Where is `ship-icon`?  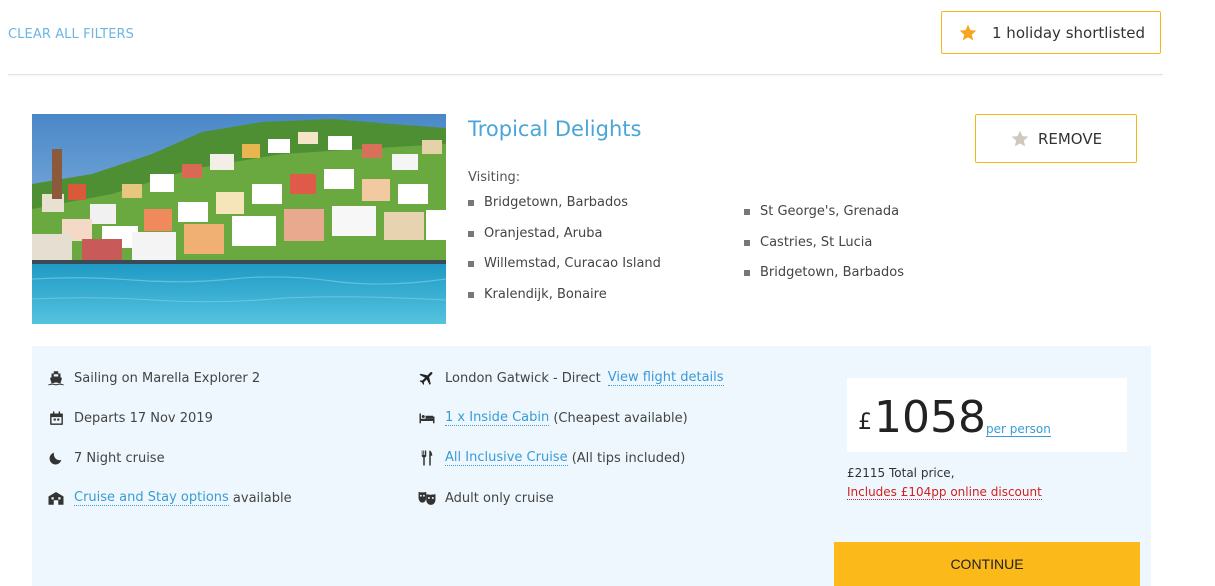 ship-icon is located at coordinates (56, 378).